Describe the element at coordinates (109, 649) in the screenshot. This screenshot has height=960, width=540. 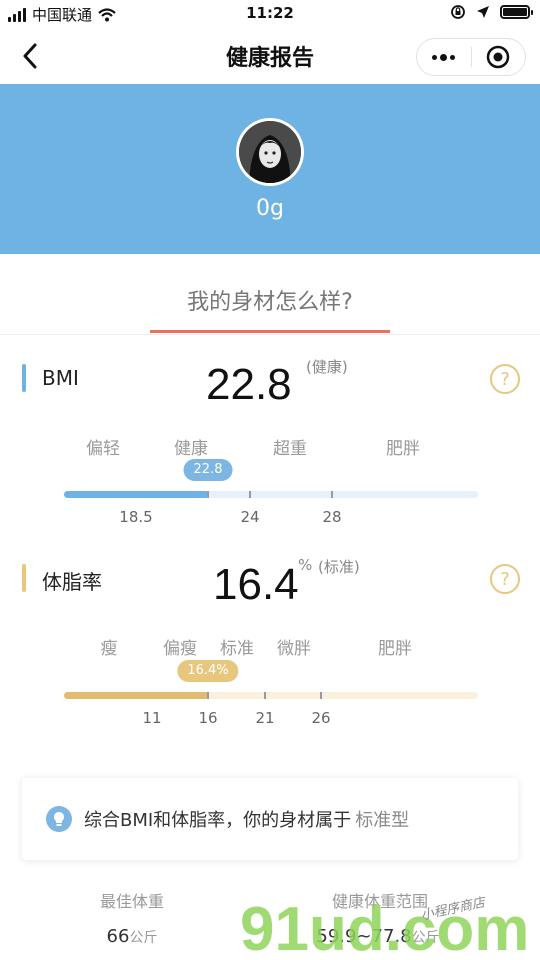
I see `body-fat-category-label: 瘦` at that location.